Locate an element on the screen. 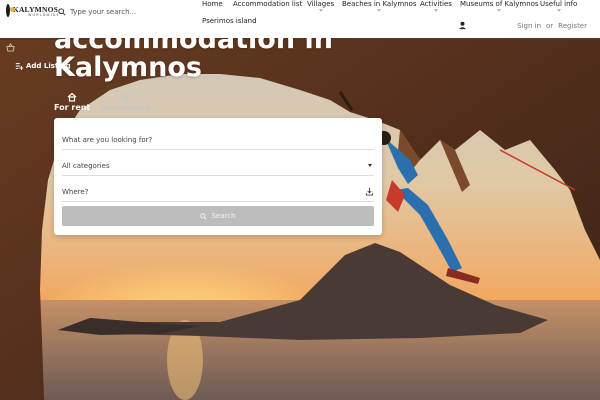  nav-item-home: Home is located at coordinates (212, 4).